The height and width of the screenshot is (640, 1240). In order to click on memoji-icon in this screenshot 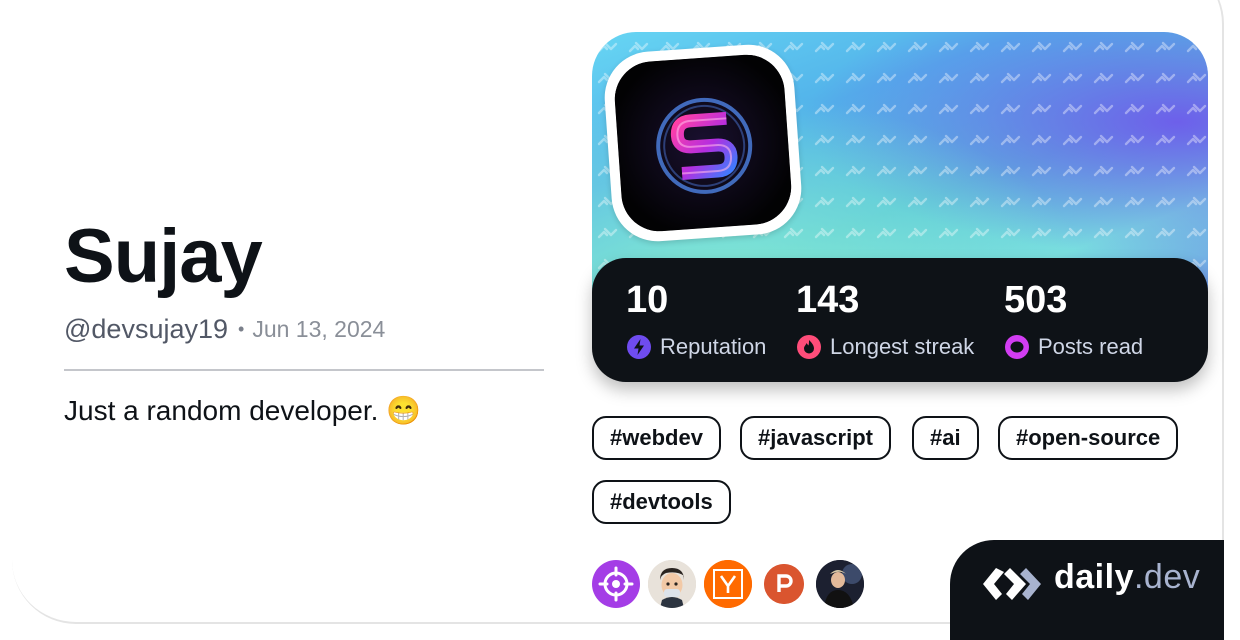, I will do `click(672, 584)`.